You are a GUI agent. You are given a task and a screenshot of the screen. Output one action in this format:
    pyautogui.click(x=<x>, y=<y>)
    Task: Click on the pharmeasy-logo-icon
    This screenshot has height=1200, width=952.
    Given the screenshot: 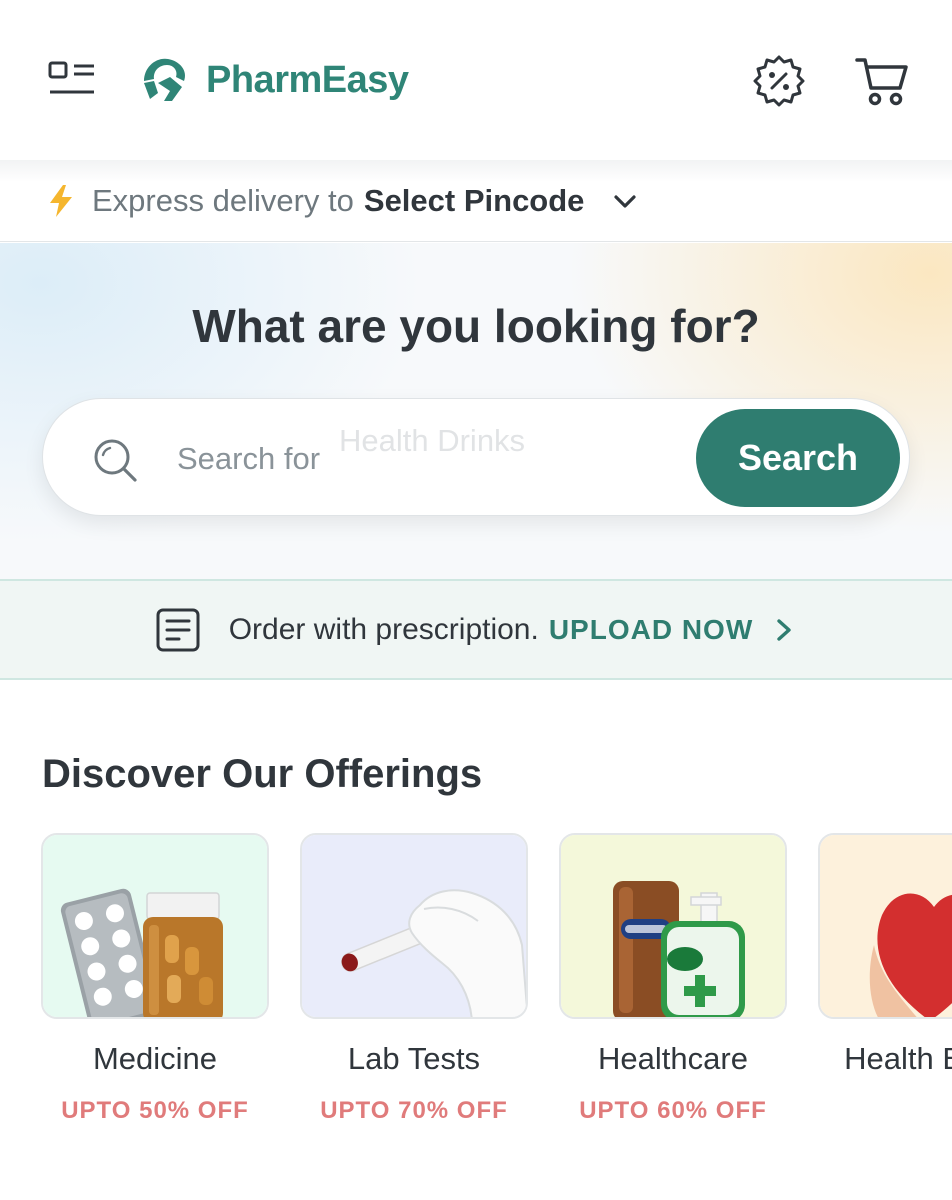 What is the action you would take?
    pyautogui.click(x=165, y=79)
    